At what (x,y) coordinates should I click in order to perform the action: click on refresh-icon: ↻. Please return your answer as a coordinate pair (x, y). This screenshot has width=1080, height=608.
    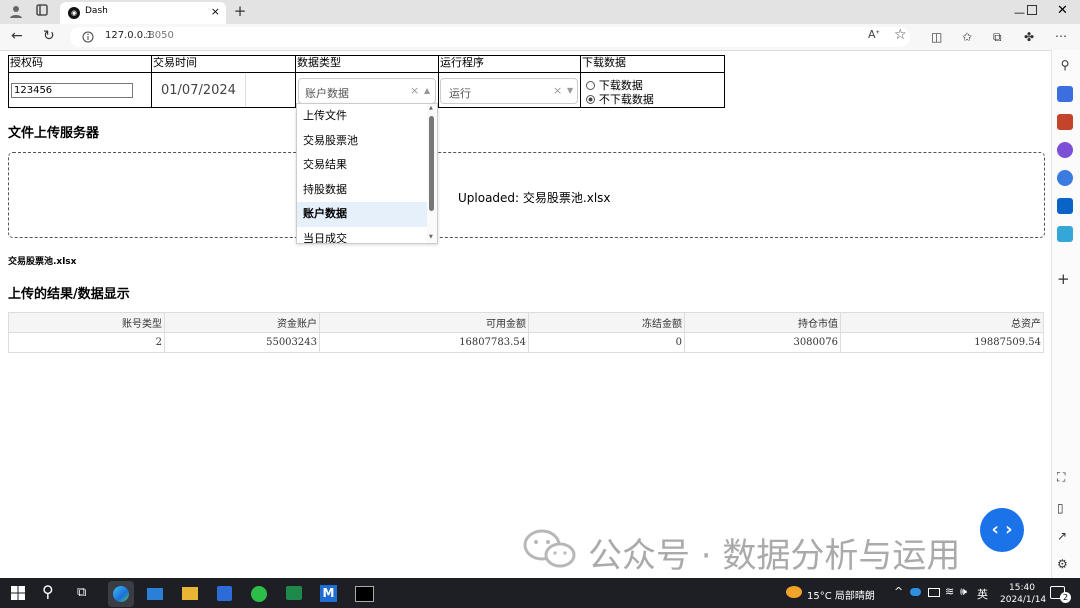
    Looking at the image, I should click on (49, 36).